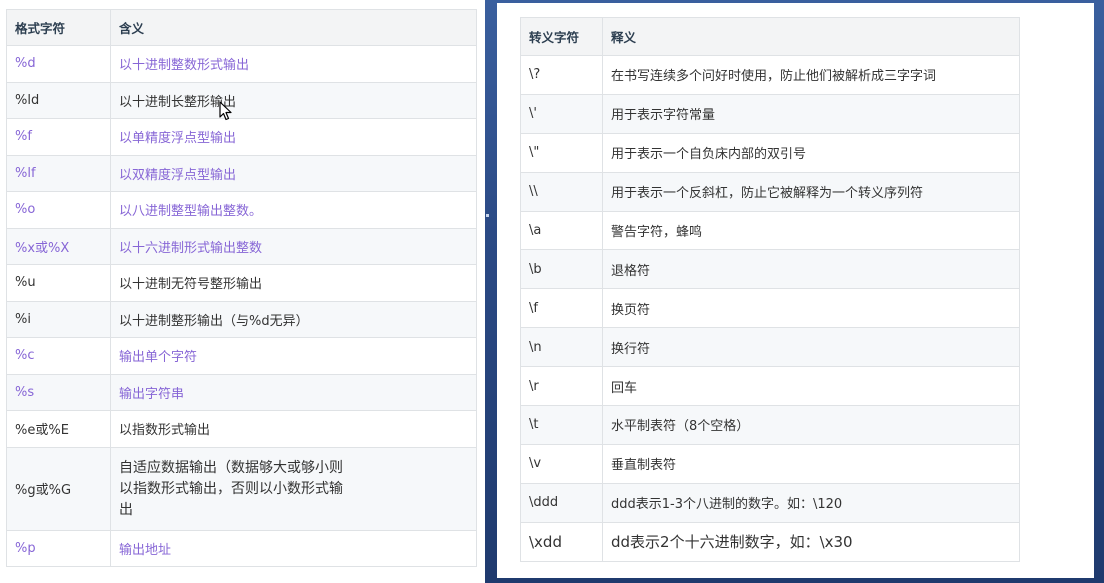 The height and width of the screenshot is (583, 1104). What do you see at coordinates (811, 230) in the screenshot?
I see `explanation-cell: 警告字符，蜂鸣` at bounding box center [811, 230].